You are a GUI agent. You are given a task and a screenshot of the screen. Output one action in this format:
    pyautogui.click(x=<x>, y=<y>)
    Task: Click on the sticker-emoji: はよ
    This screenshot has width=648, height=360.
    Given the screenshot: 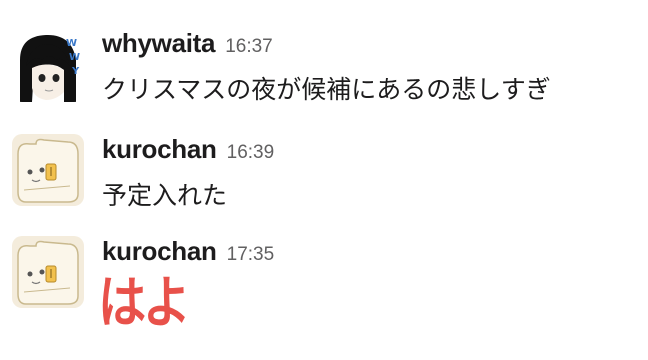 What is the action you would take?
    pyautogui.click(x=144, y=303)
    